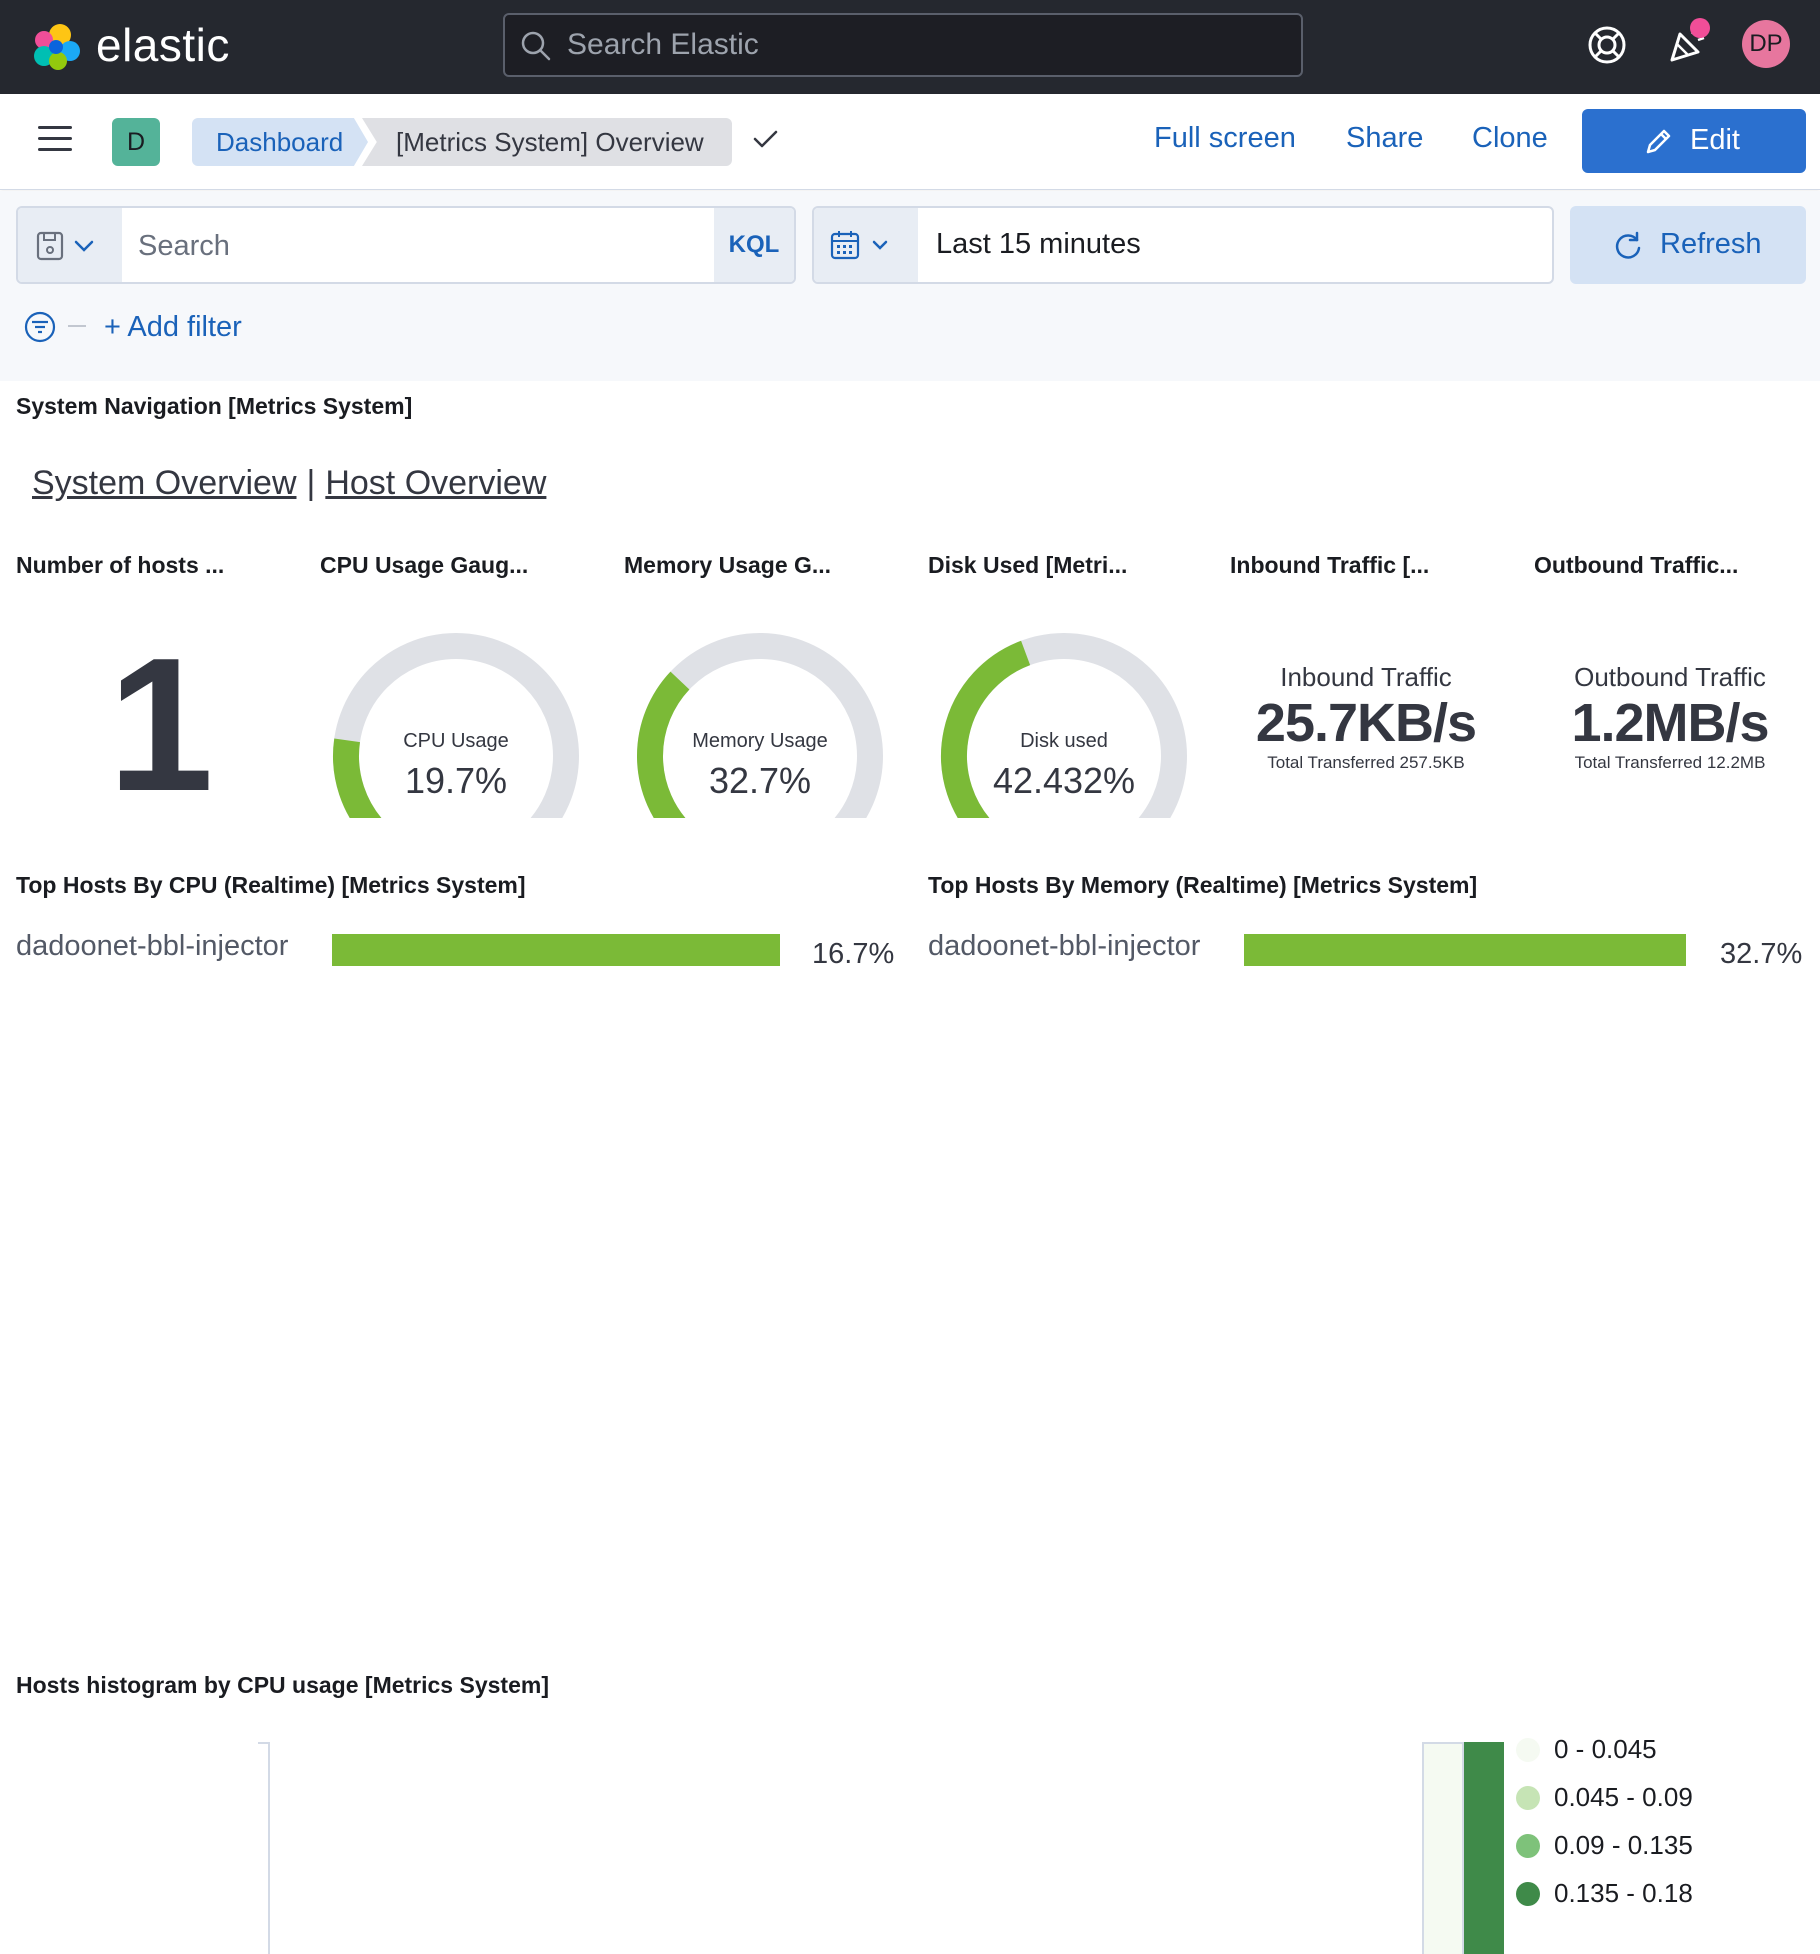 This screenshot has width=1820, height=1954. I want to click on calendar-icon, so click(859, 245).